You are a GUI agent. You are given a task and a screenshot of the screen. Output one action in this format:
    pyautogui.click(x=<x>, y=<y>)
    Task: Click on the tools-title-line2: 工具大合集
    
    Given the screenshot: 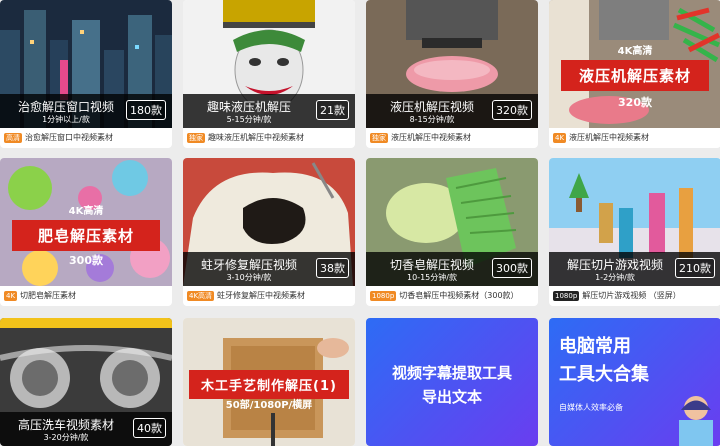 What is the action you would take?
    pyautogui.click(x=604, y=374)
    